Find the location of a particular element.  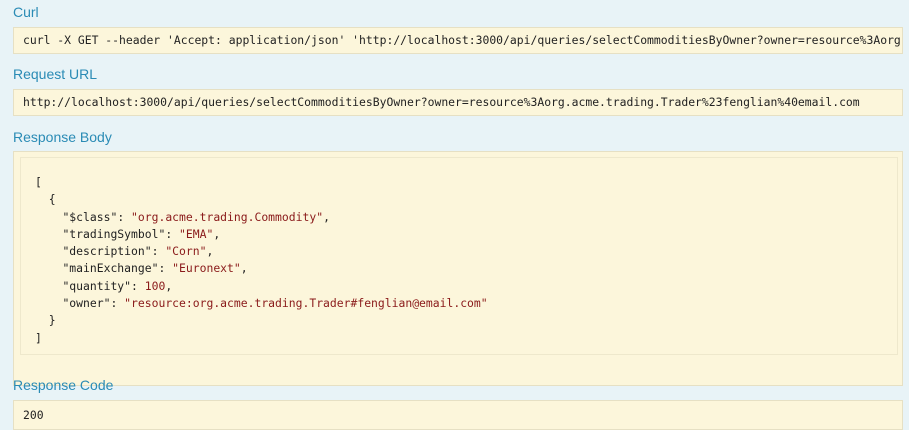

json-close-bracket: ] is located at coordinates (38, 337).